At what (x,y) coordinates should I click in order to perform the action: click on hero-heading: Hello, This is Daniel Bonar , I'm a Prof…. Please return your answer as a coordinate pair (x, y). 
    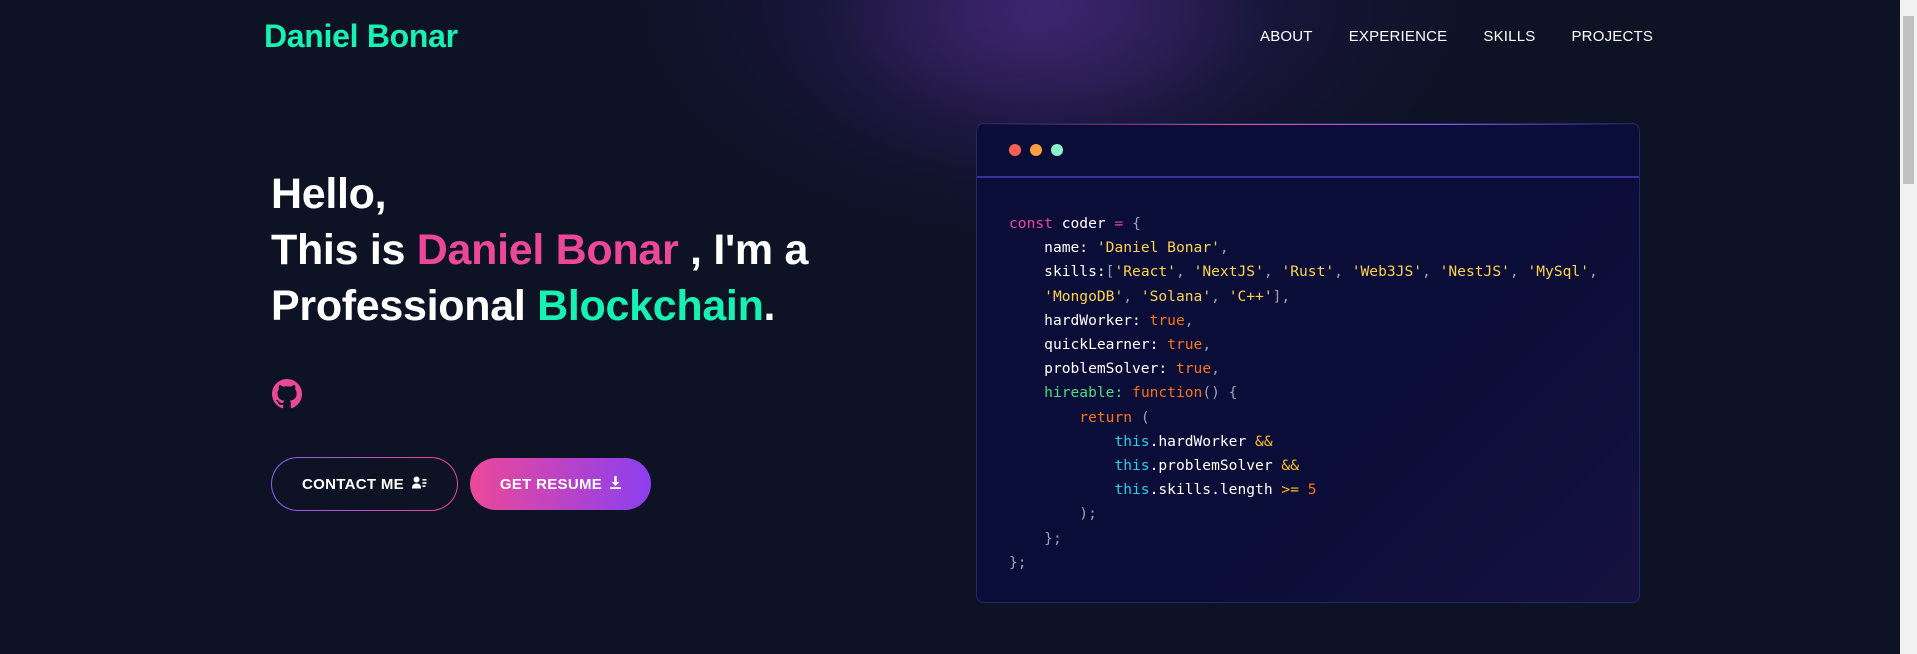
    Looking at the image, I should click on (539, 250).